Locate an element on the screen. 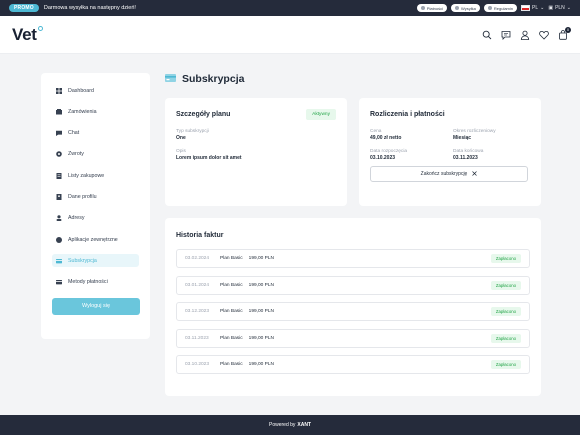 The image size is (580, 435). plan-desc-value: Lorem ipsum dolor sit amet is located at coordinates (209, 158).